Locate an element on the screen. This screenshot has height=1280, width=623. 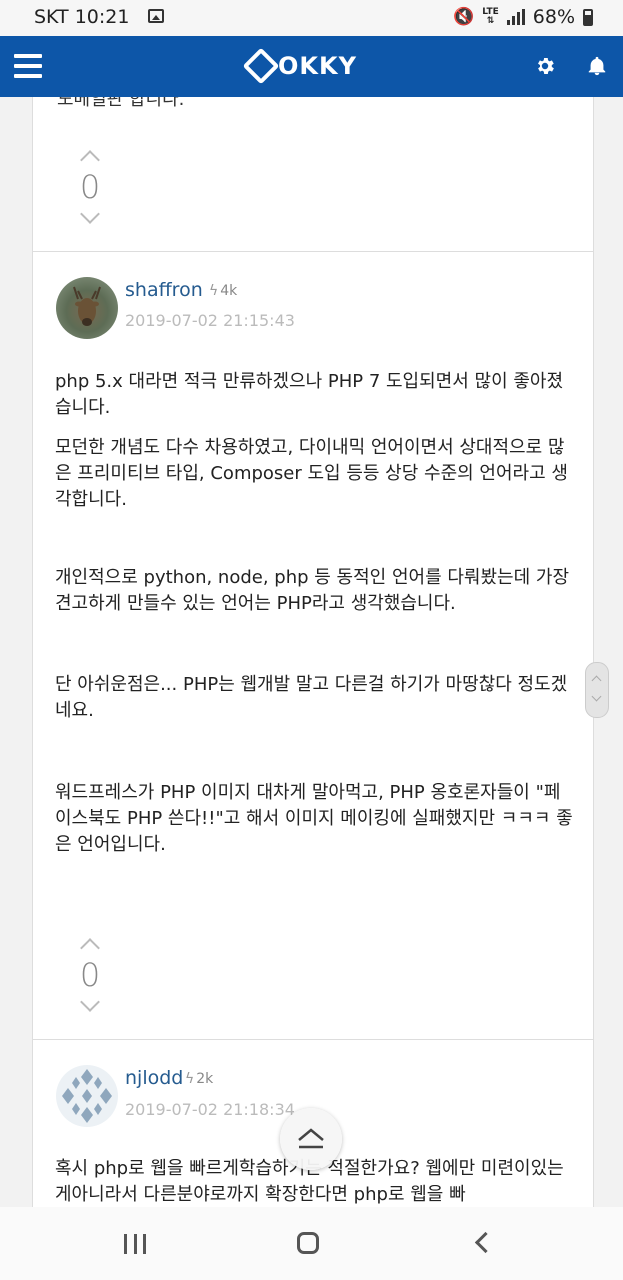
back-icon is located at coordinates (485, 1242).